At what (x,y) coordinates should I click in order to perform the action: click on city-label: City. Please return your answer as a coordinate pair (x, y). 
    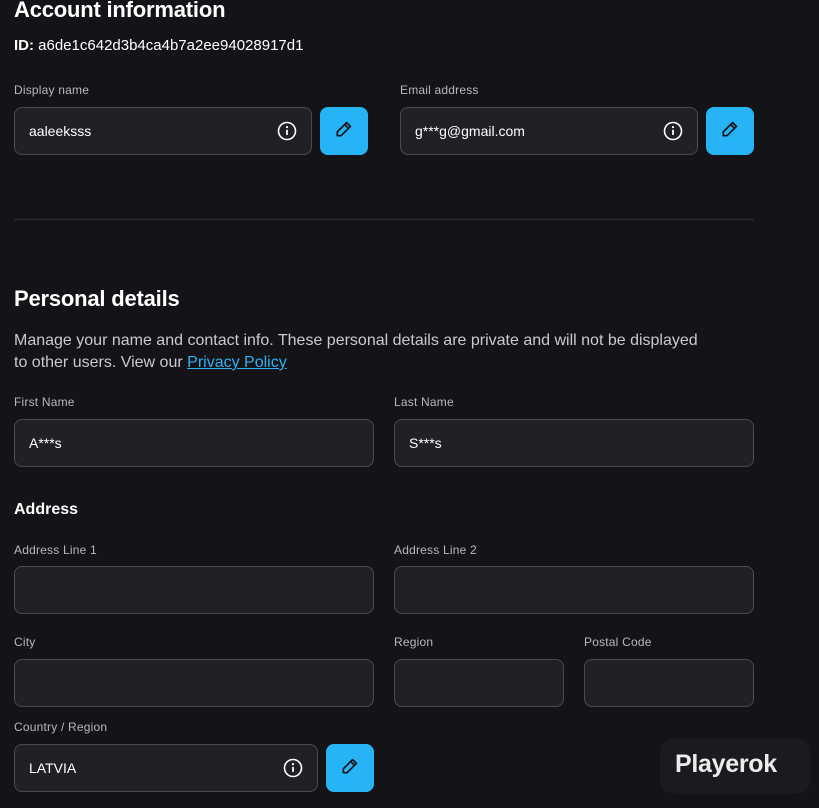
    Looking at the image, I should click on (25, 642).